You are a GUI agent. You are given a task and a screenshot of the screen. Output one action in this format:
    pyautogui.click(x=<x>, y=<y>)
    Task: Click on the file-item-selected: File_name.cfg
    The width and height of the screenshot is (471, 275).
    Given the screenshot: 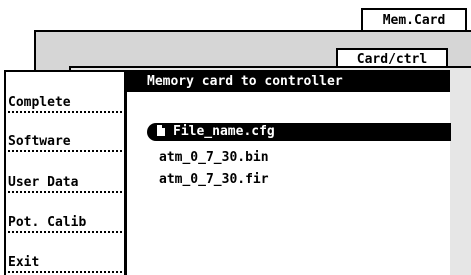 What is the action you would take?
    pyautogui.click(x=299, y=132)
    